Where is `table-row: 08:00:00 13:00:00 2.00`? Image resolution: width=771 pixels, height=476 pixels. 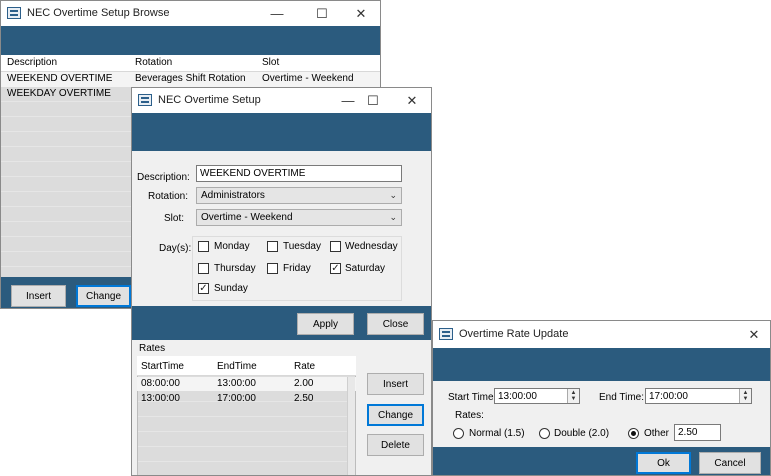 table-row: 08:00:00 13:00:00 2.00 is located at coordinates (246, 384).